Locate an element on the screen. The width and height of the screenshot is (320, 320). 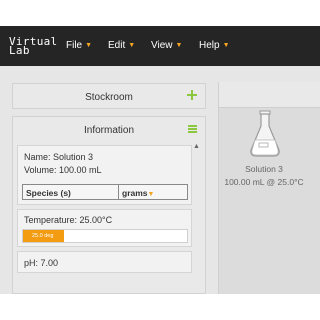
app-logo: Virtual Lab is located at coordinates (33, 46).